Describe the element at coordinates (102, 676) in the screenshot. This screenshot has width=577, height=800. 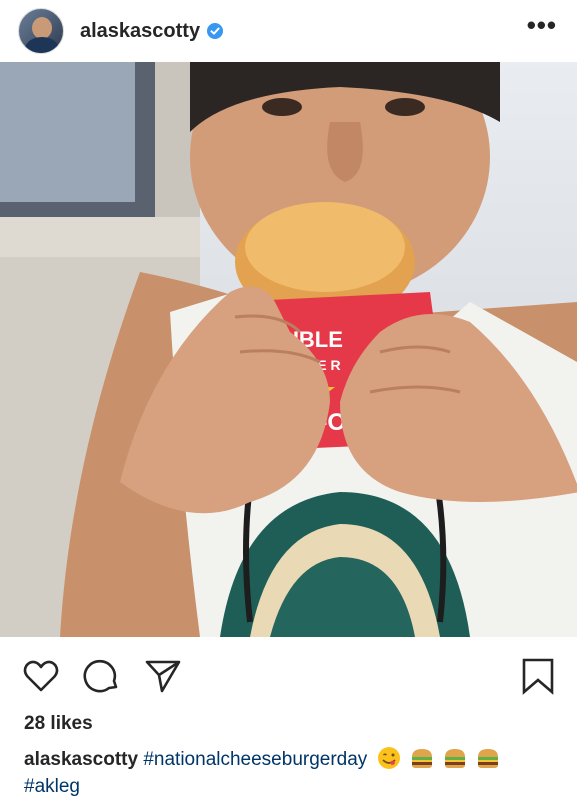
I see `comment-icon` at that location.